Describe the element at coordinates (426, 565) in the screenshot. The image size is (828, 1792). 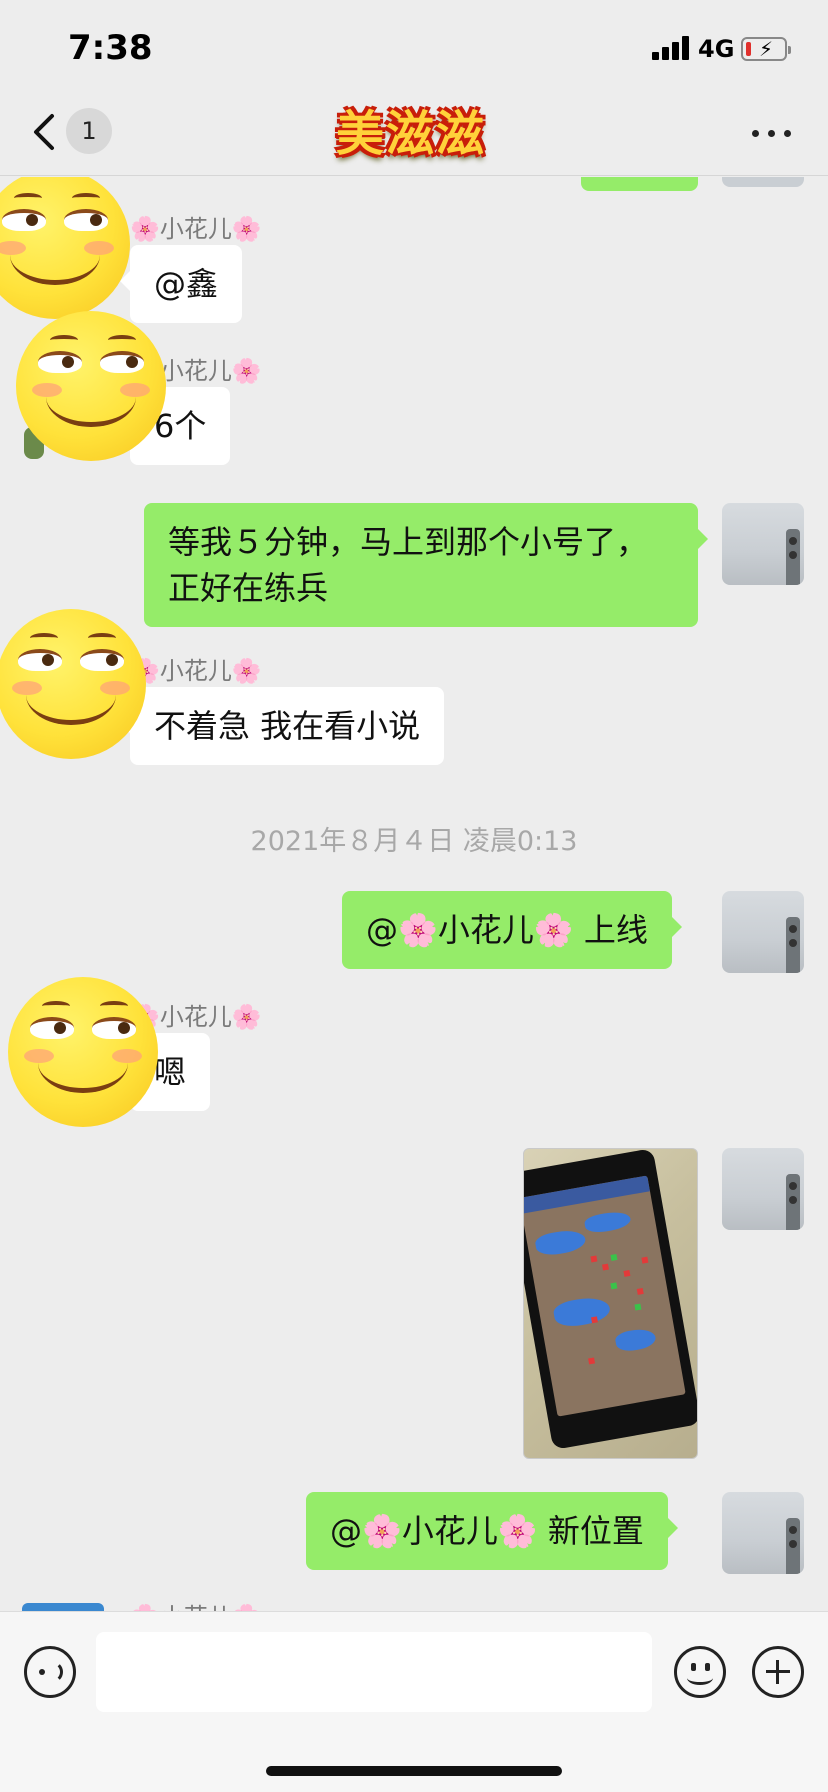
I see `message-bubble-self: 等我５分钟，马上到那个小号了，正好在练兵` at that location.